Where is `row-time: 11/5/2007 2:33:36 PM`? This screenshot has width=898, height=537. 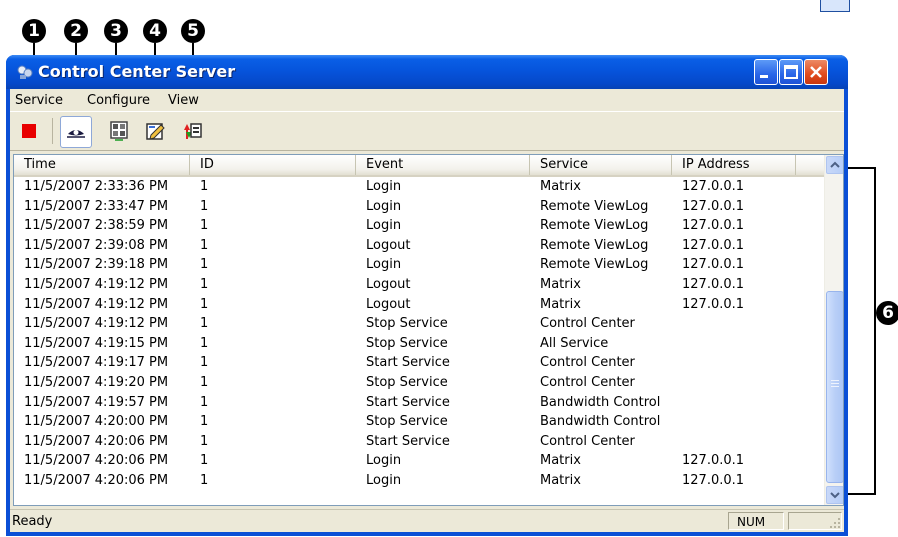
row-time: 11/5/2007 2:33:36 PM is located at coordinates (96, 186).